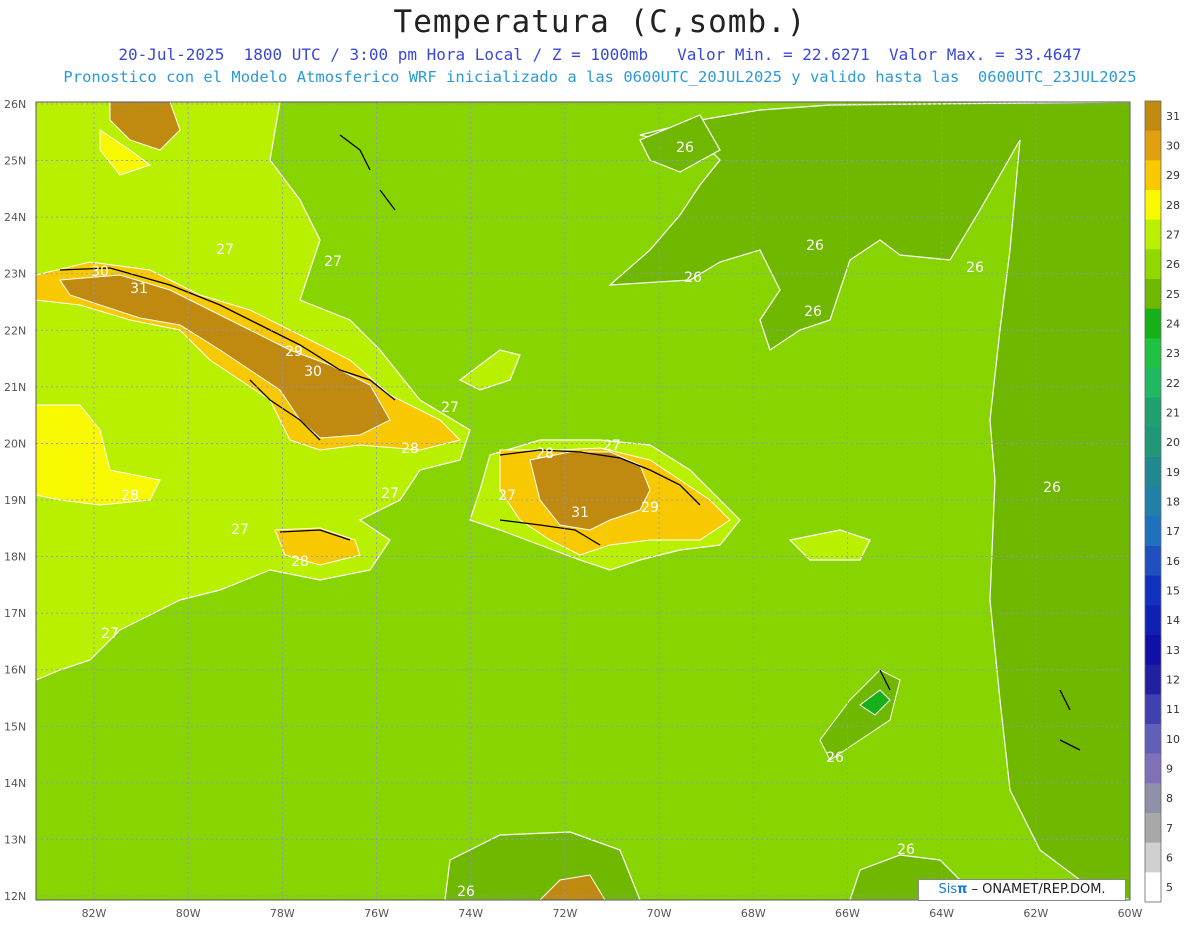 This screenshot has height=927, width=1200. What do you see at coordinates (1173, 650) in the screenshot?
I see `colorbar-label: 13` at bounding box center [1173, 650].